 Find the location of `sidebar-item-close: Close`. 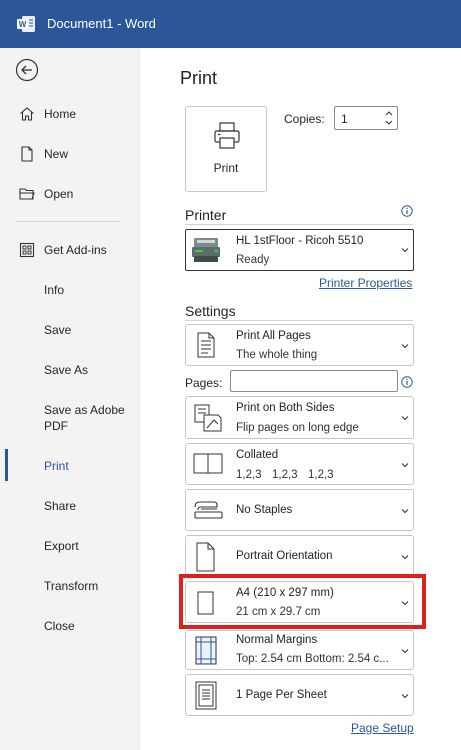

sidebar-item-close: Close is located at coordinates (69, 626).